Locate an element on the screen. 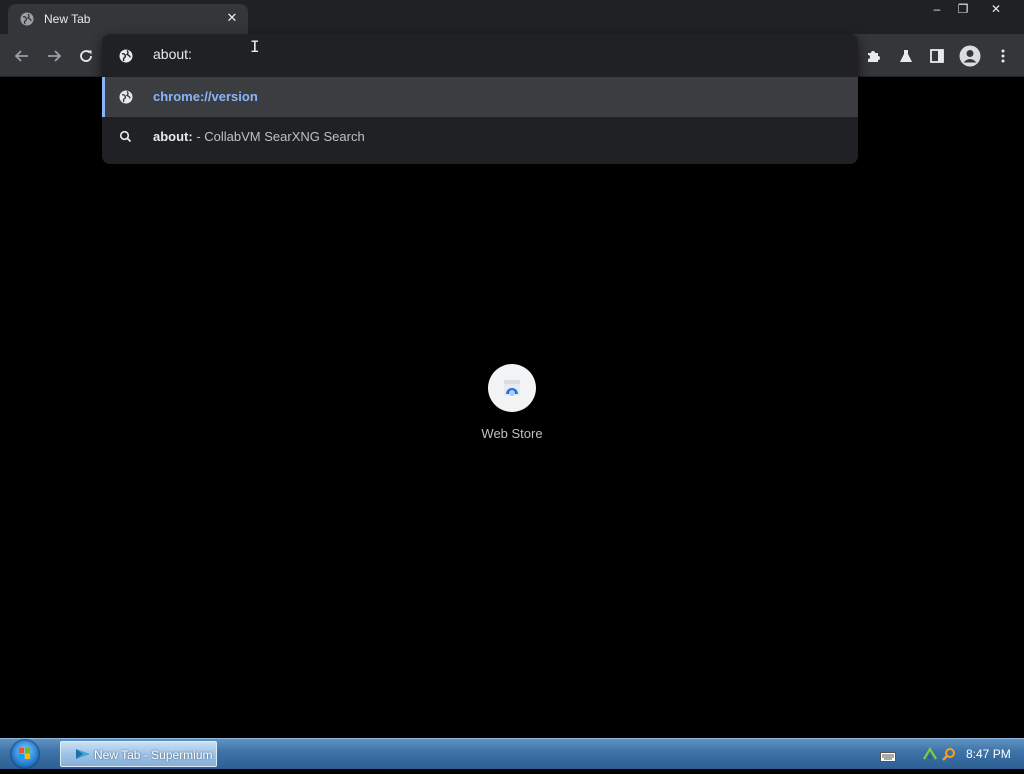 Image resolution: width=1024 pixels, height=774 pixels. windows-logo-icon is located at coordinates (24, 753).